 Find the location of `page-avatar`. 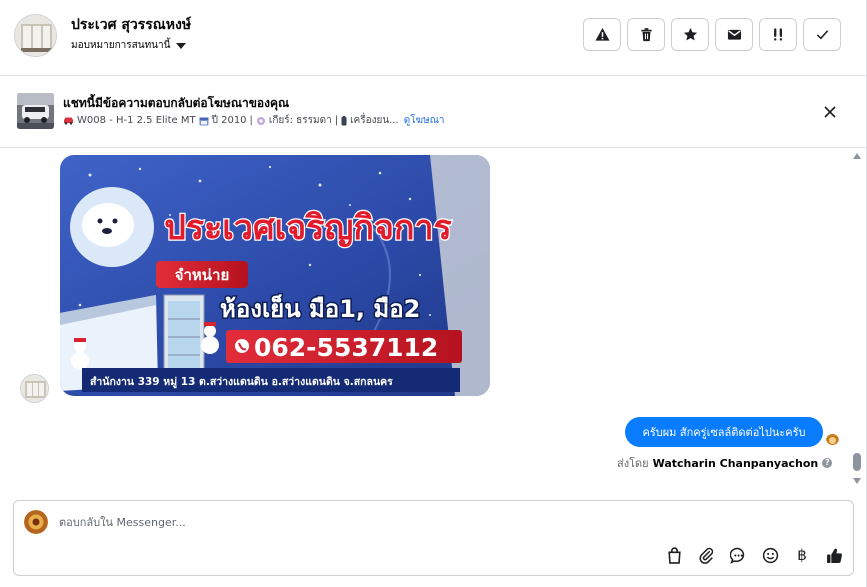

page-avatar is located at coordinates (36, 522).